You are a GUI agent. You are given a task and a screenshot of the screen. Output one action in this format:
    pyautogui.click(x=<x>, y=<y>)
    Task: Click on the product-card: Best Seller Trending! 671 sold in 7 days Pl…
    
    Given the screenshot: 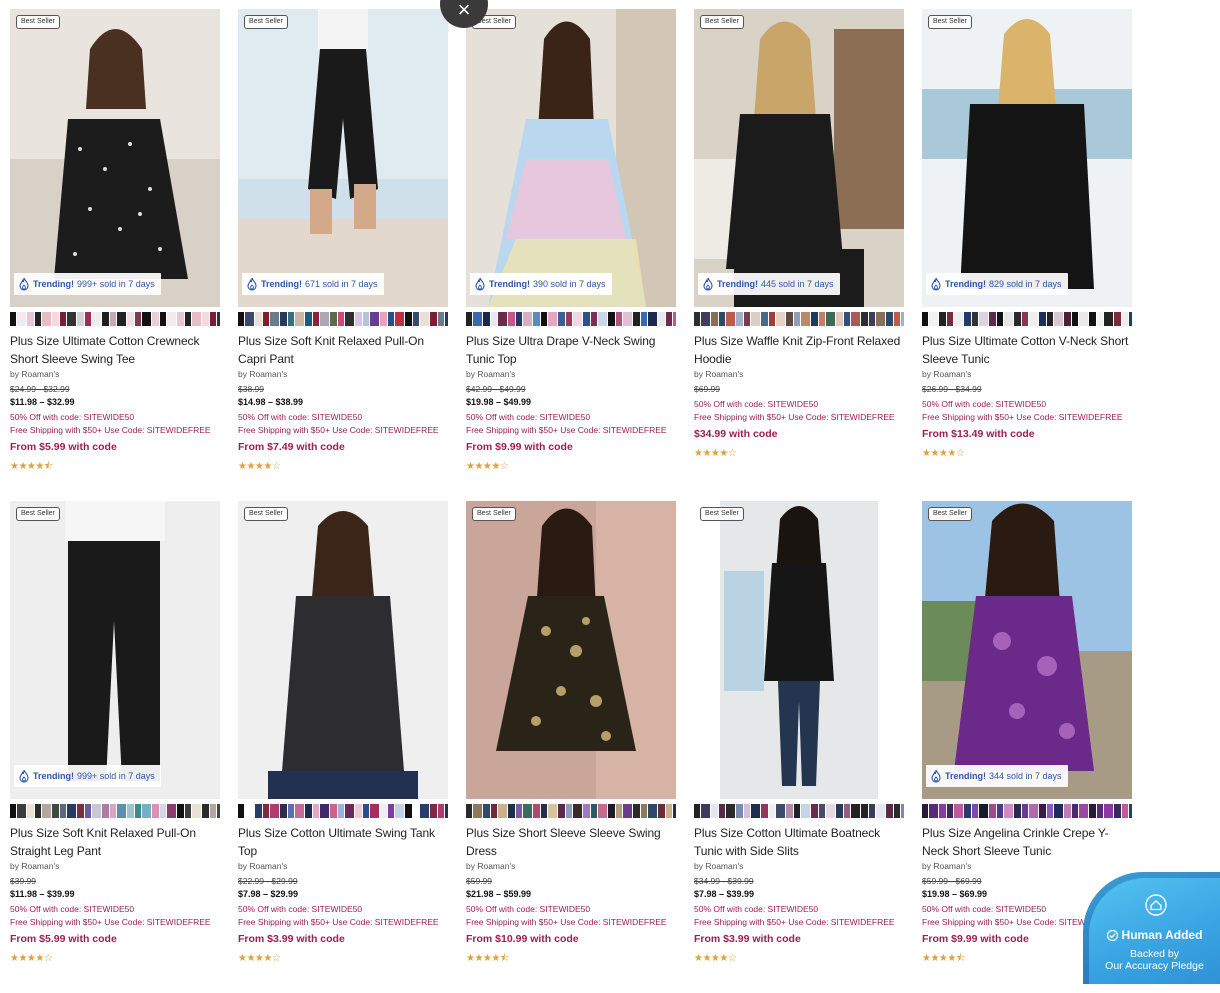 What is the action you would take?
    pyautogui.click(x=343, y=255)
    